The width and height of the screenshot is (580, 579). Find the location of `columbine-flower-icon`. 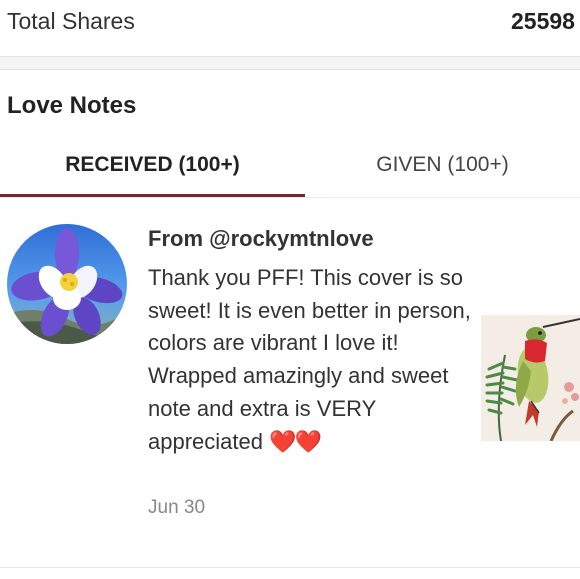

columbine-flower-icon is located at coordinates (67, 284).